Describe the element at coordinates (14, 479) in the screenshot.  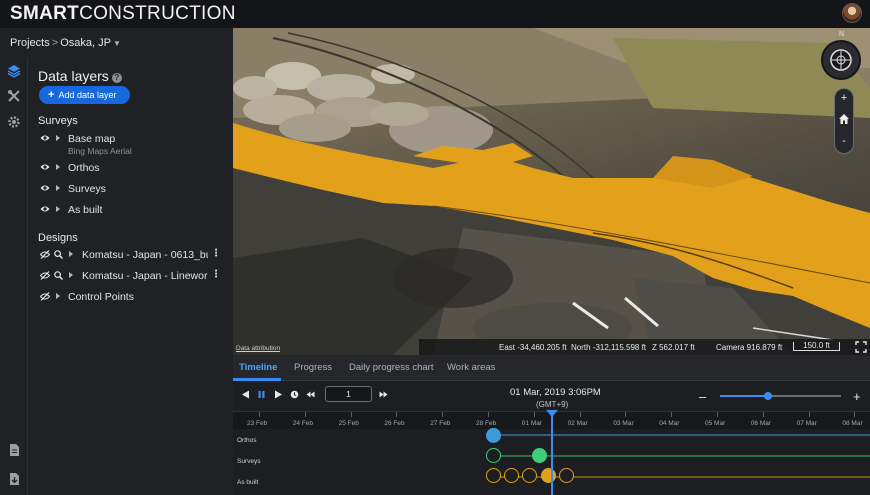
I see `export-document-icon` at that location.